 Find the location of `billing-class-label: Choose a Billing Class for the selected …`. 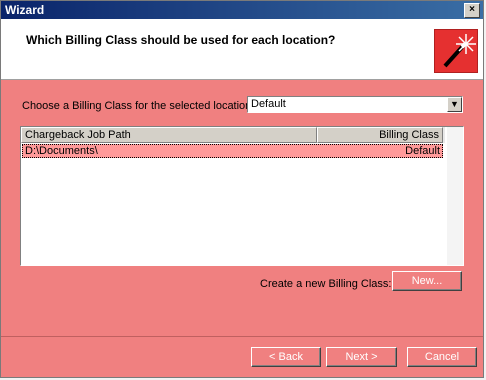

billing-class-label: Choose a Billing Class for the selected … is located at coordinates (138, 106).